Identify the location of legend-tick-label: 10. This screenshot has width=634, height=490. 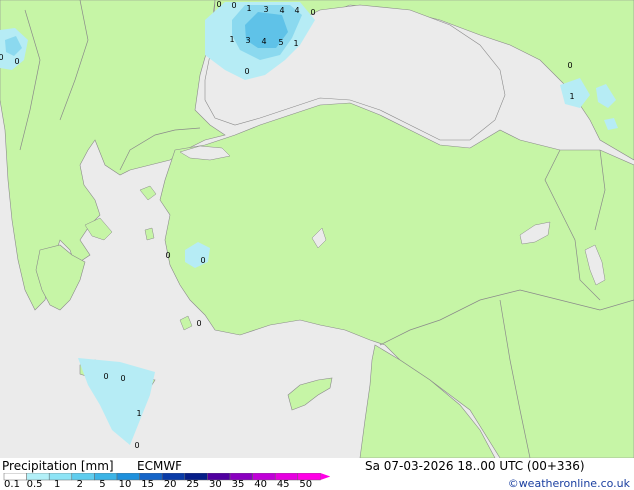
(125, 484).